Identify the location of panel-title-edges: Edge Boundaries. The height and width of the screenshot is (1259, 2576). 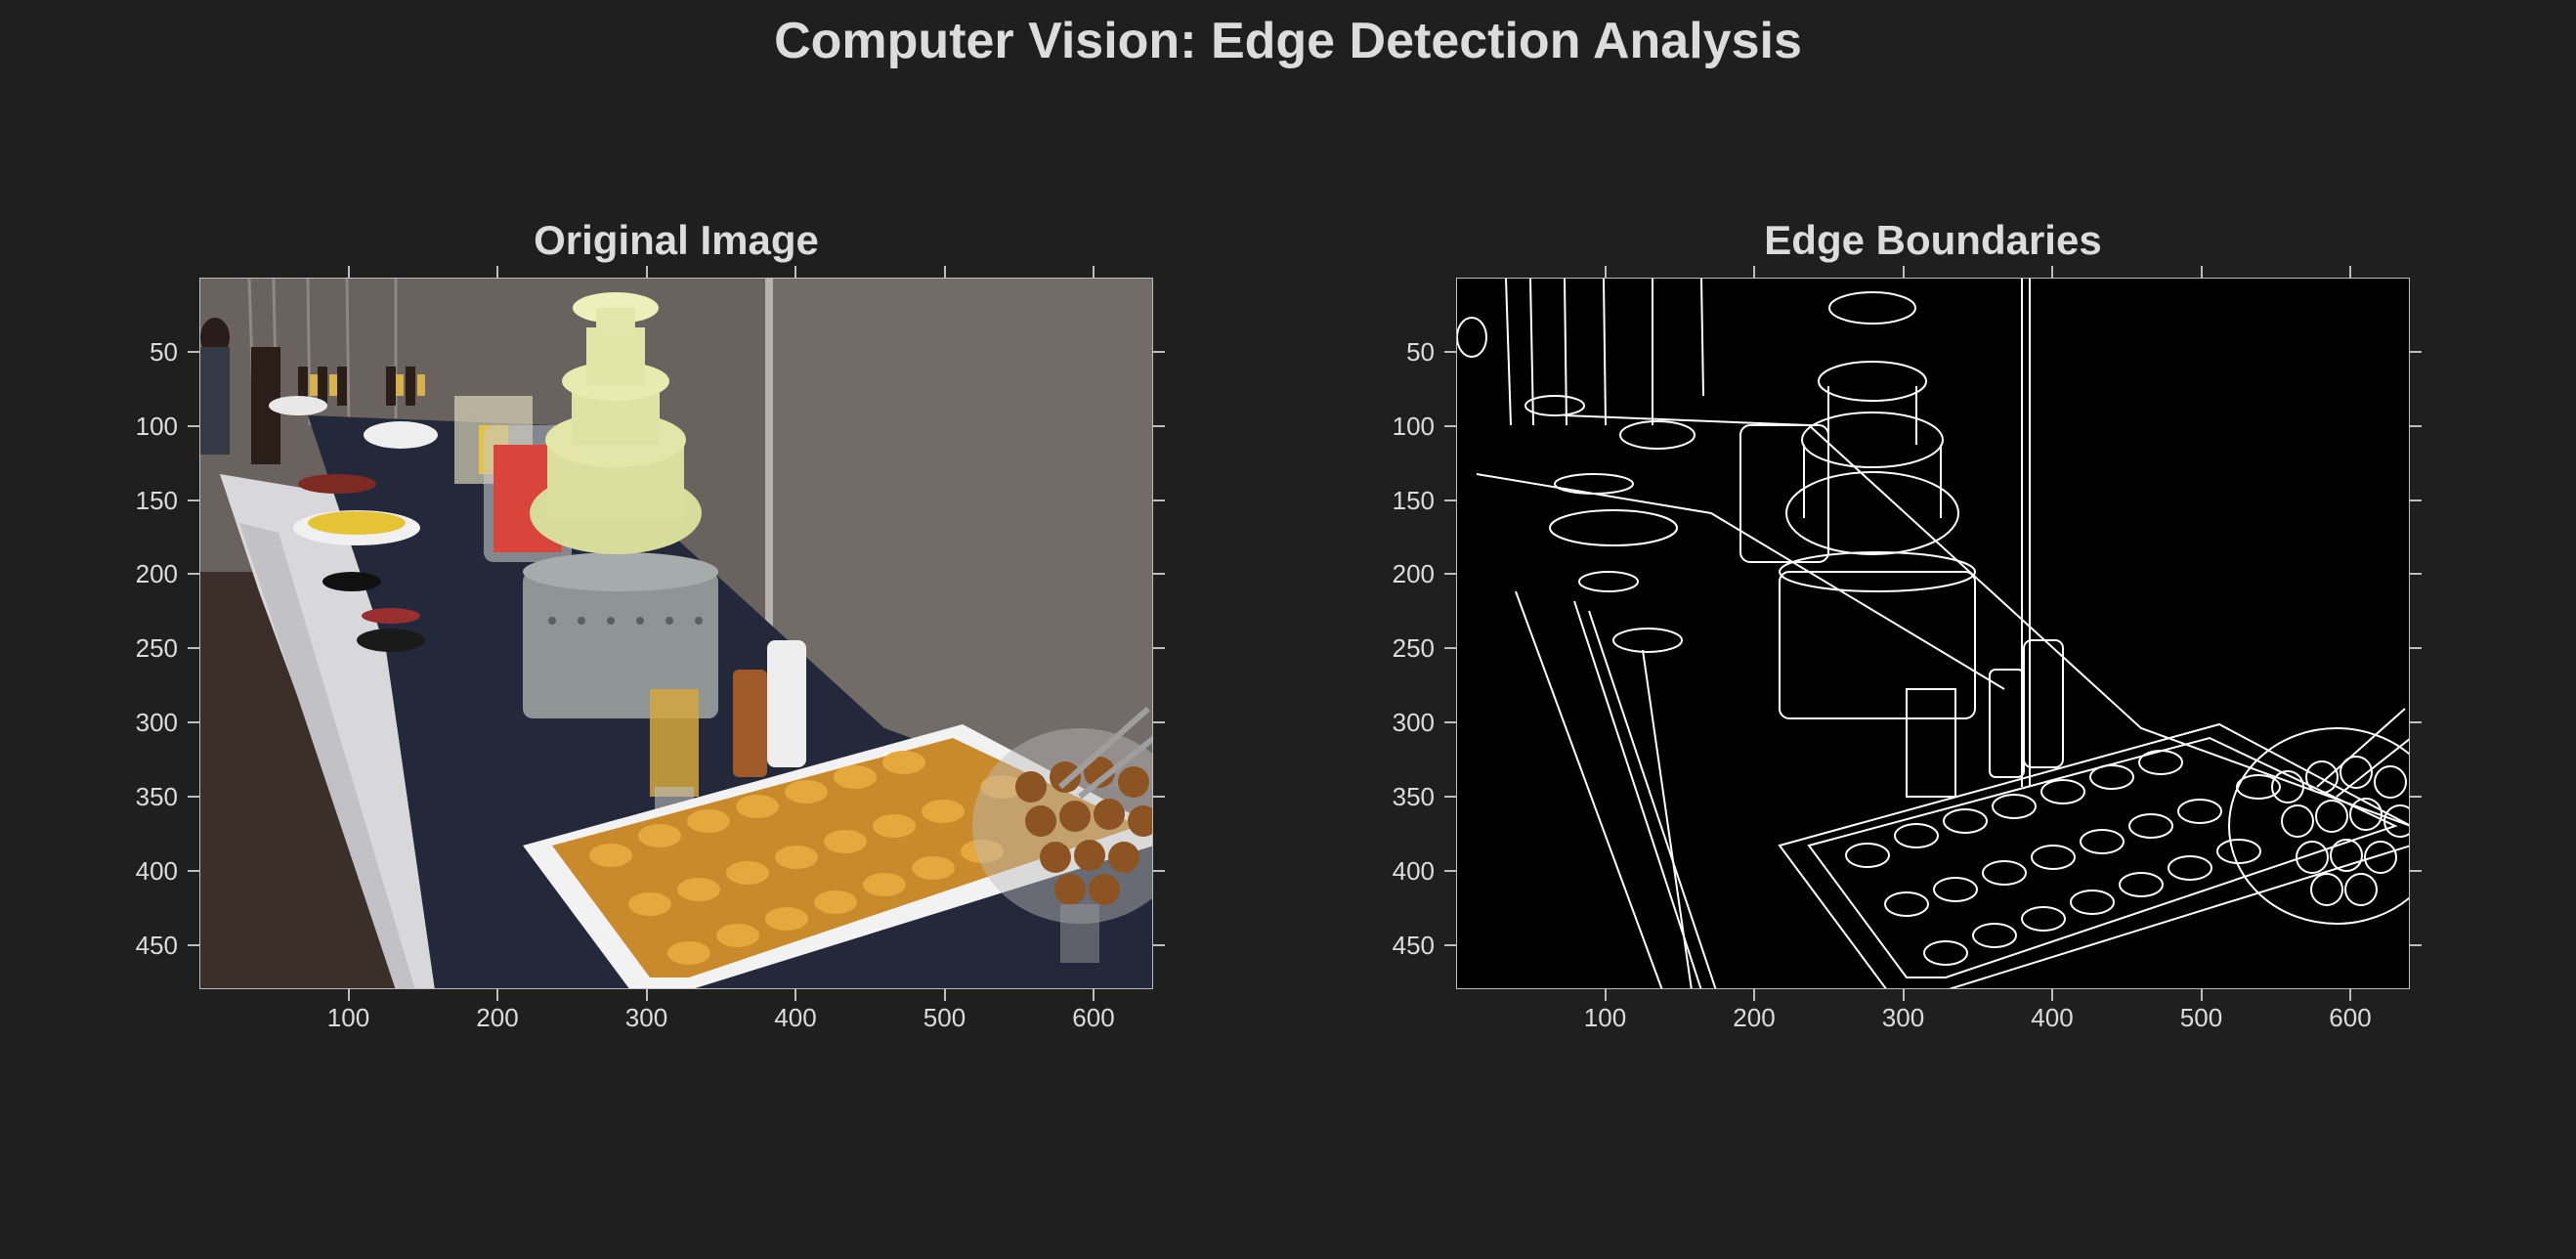
(1933, 240).